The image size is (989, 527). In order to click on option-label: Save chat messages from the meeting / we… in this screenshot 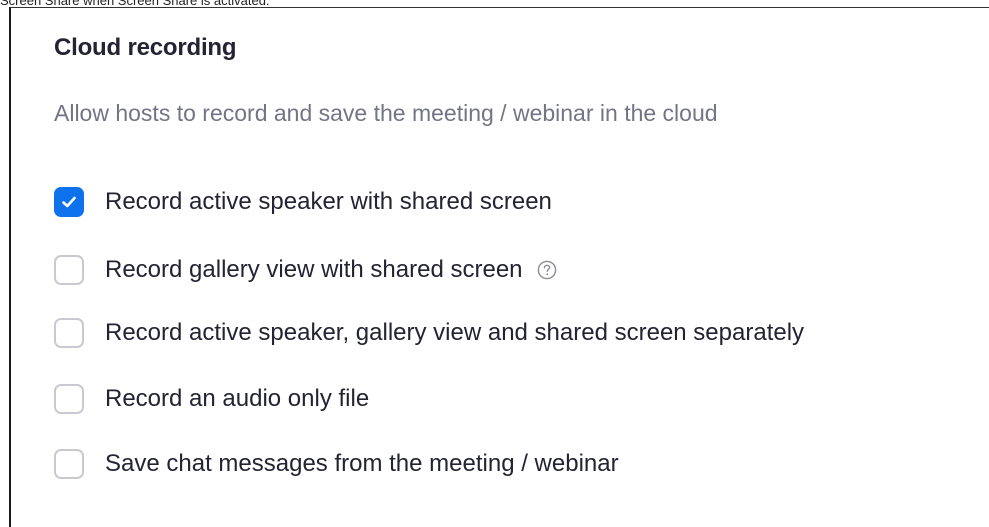, I will do `click(362, 463)`.